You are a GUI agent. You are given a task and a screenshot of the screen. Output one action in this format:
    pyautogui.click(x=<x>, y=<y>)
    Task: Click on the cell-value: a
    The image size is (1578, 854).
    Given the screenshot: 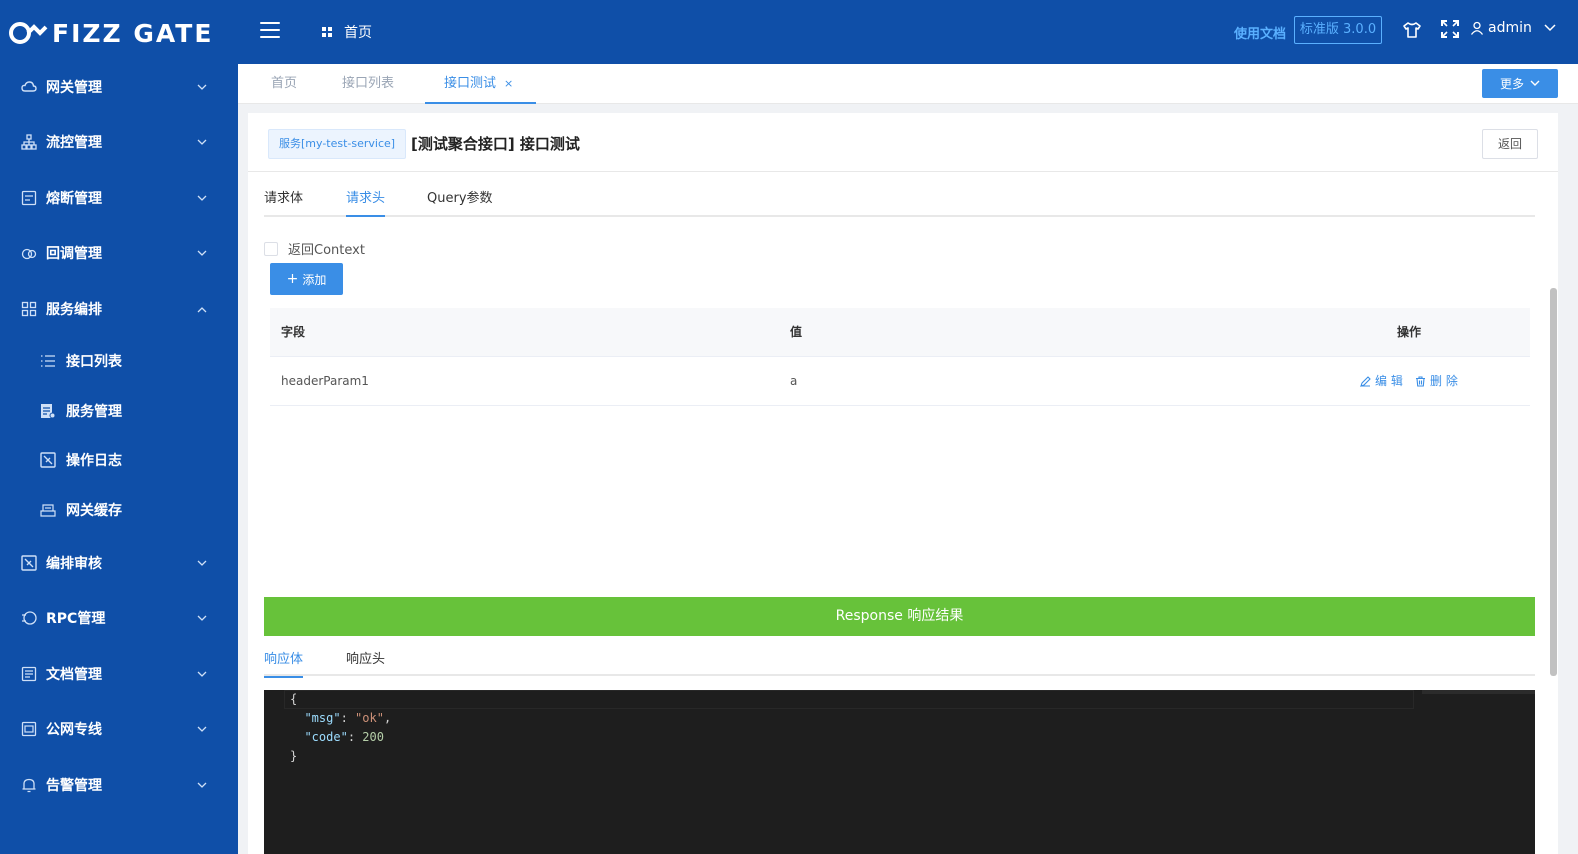 What is the action you would take?
    pyautogui.click(x=794, y=381)
    